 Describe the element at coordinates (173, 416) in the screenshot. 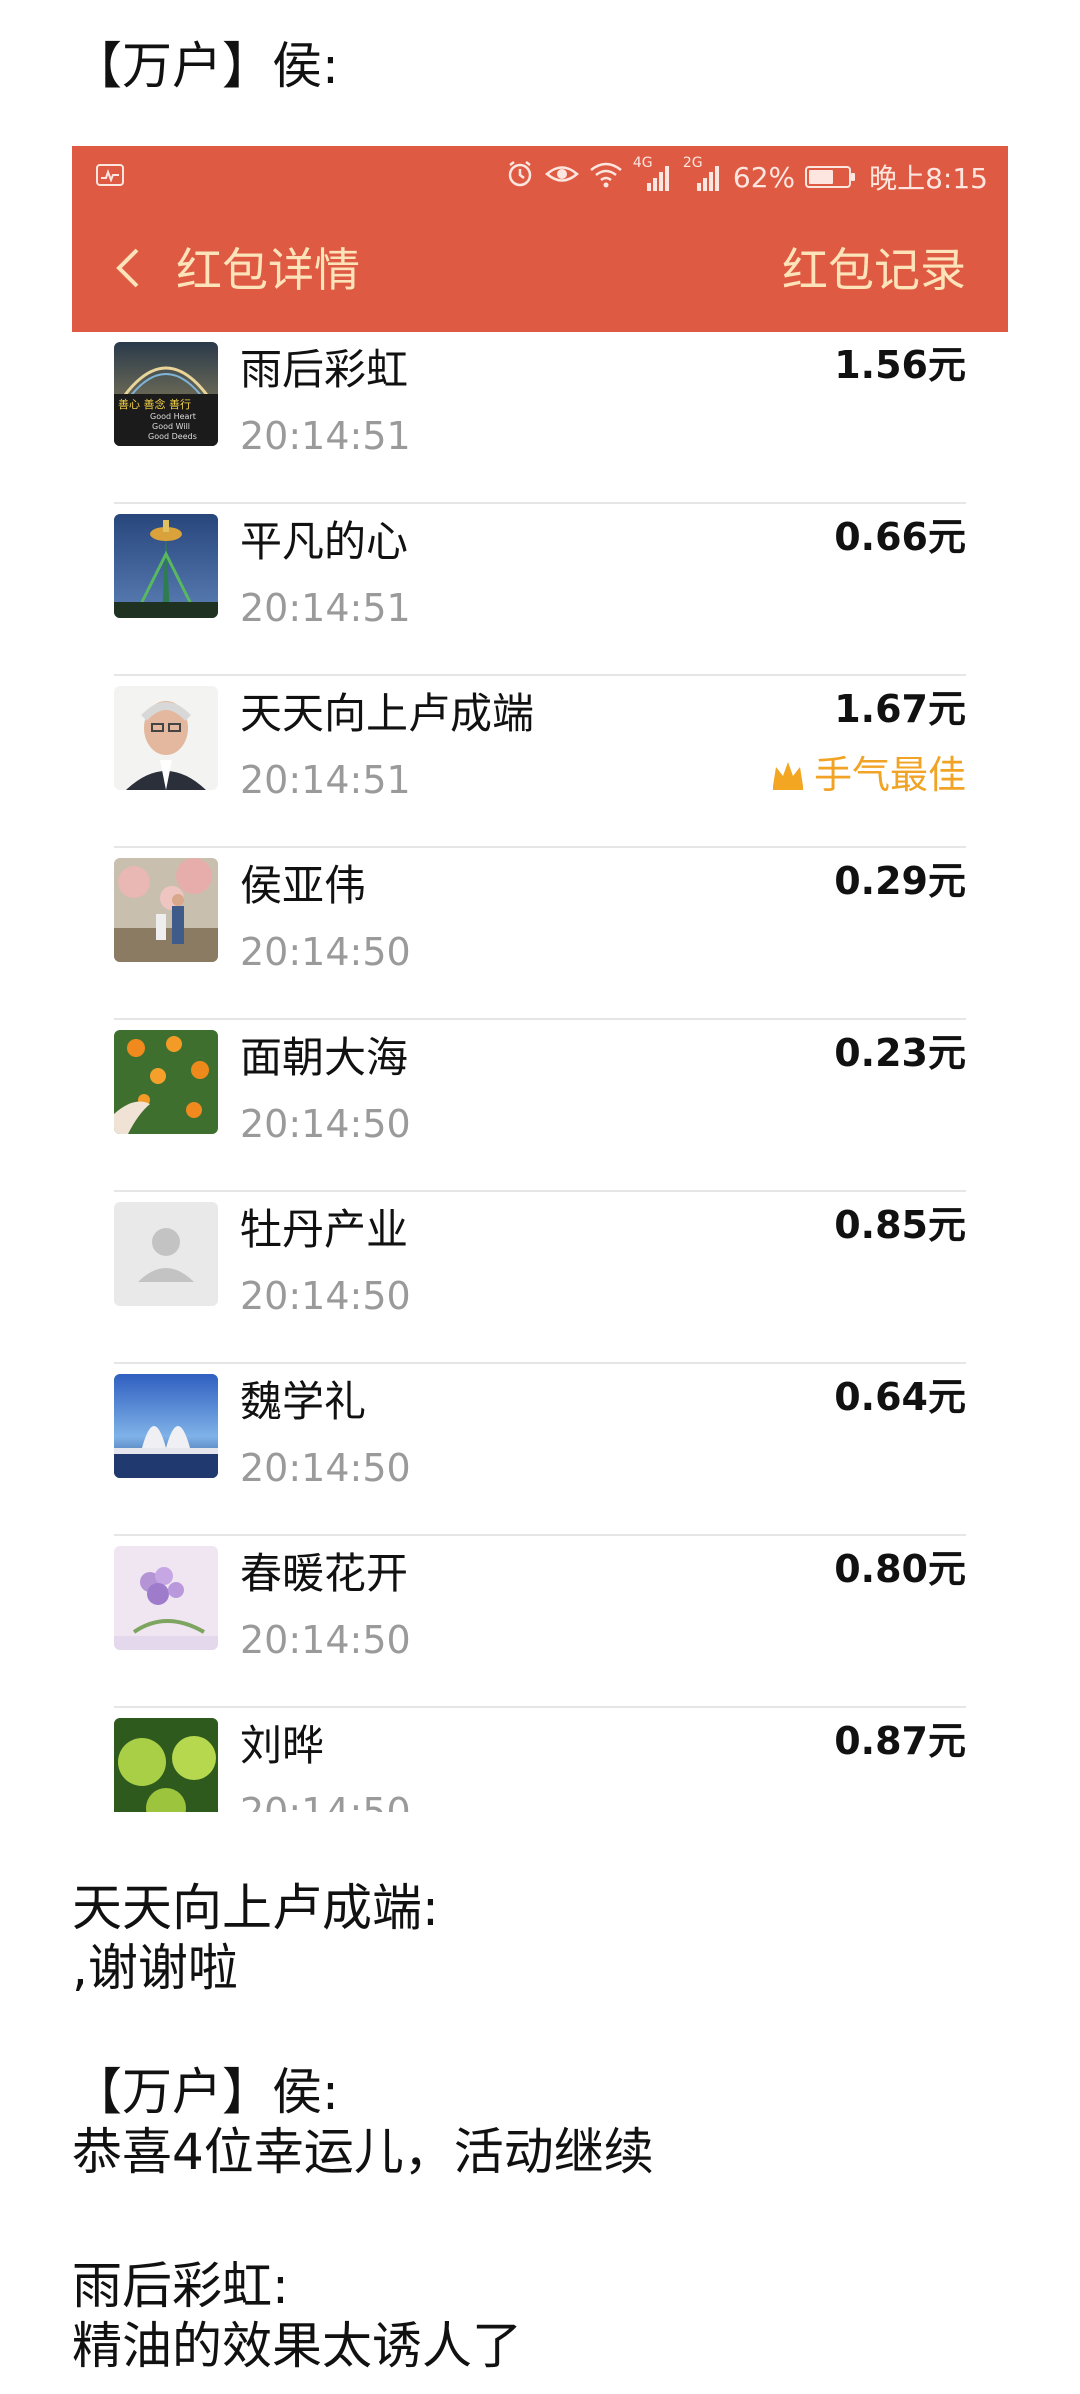

I see `avatar-caption: Good Heart` at that location.